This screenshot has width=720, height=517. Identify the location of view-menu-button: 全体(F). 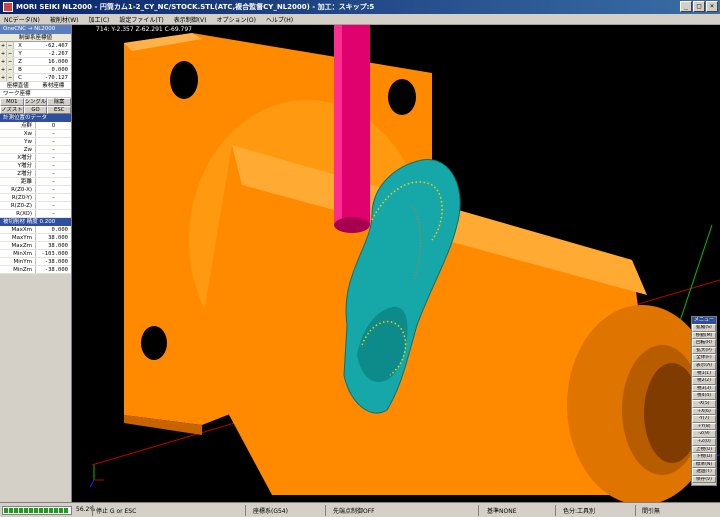
(704, 358).